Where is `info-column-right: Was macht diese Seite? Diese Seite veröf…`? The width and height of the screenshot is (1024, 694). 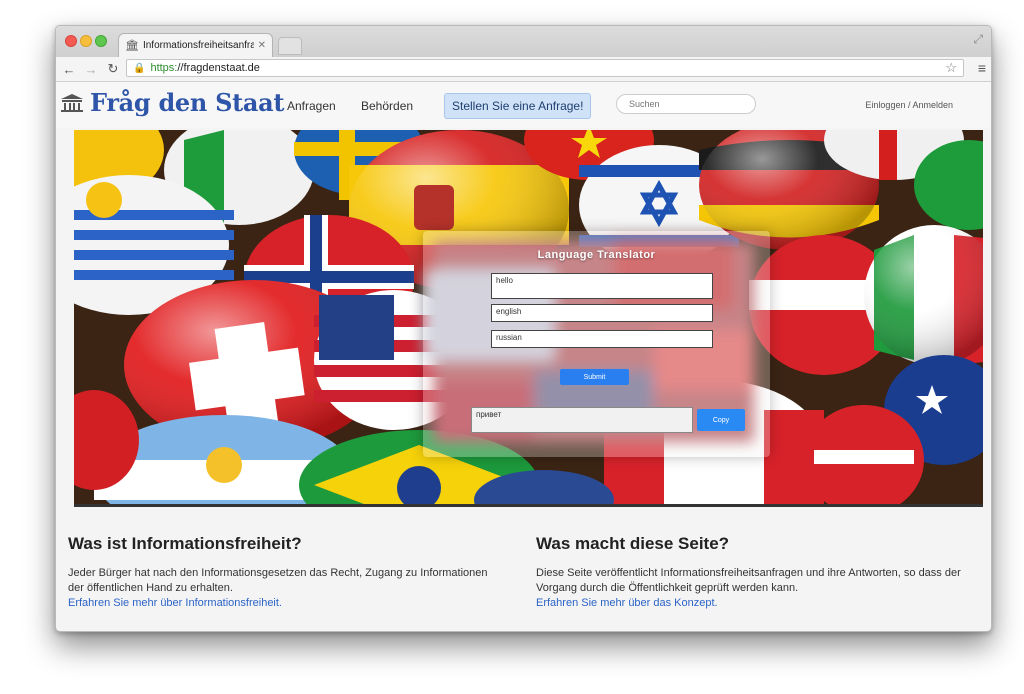 info-column-right: Was macht diese Seite? Diese Seite veröf… is located at coordinates (758, 572).